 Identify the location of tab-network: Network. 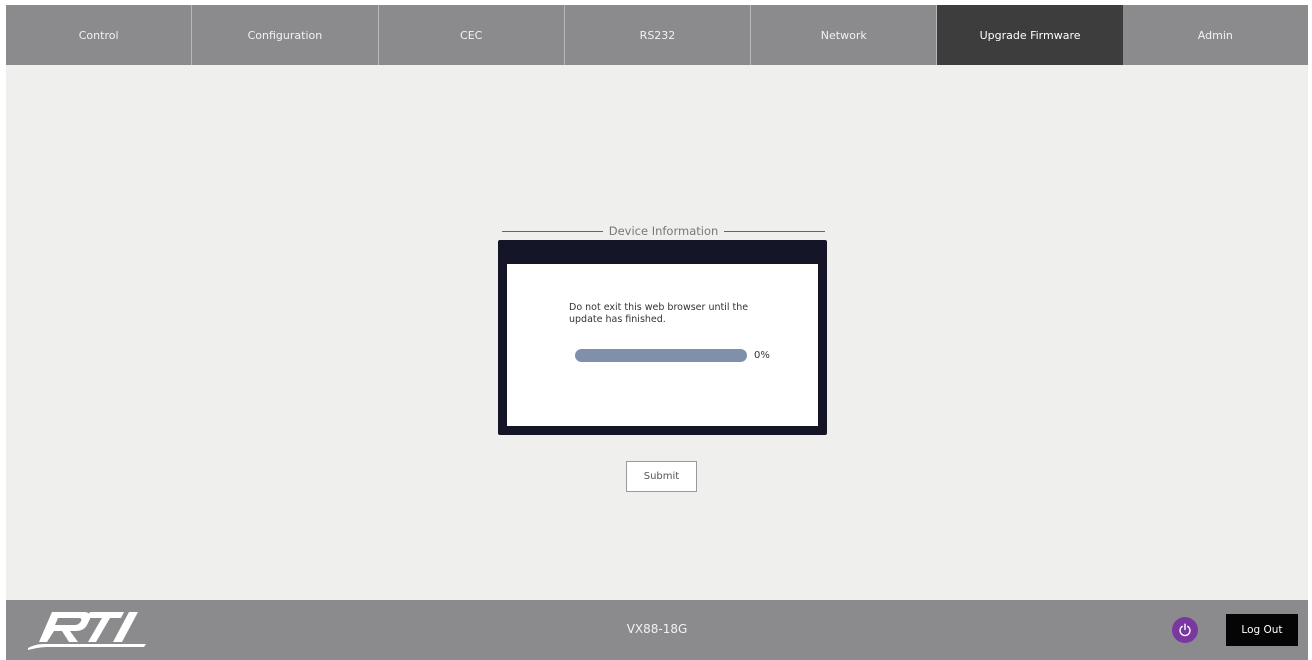
(844, 35).